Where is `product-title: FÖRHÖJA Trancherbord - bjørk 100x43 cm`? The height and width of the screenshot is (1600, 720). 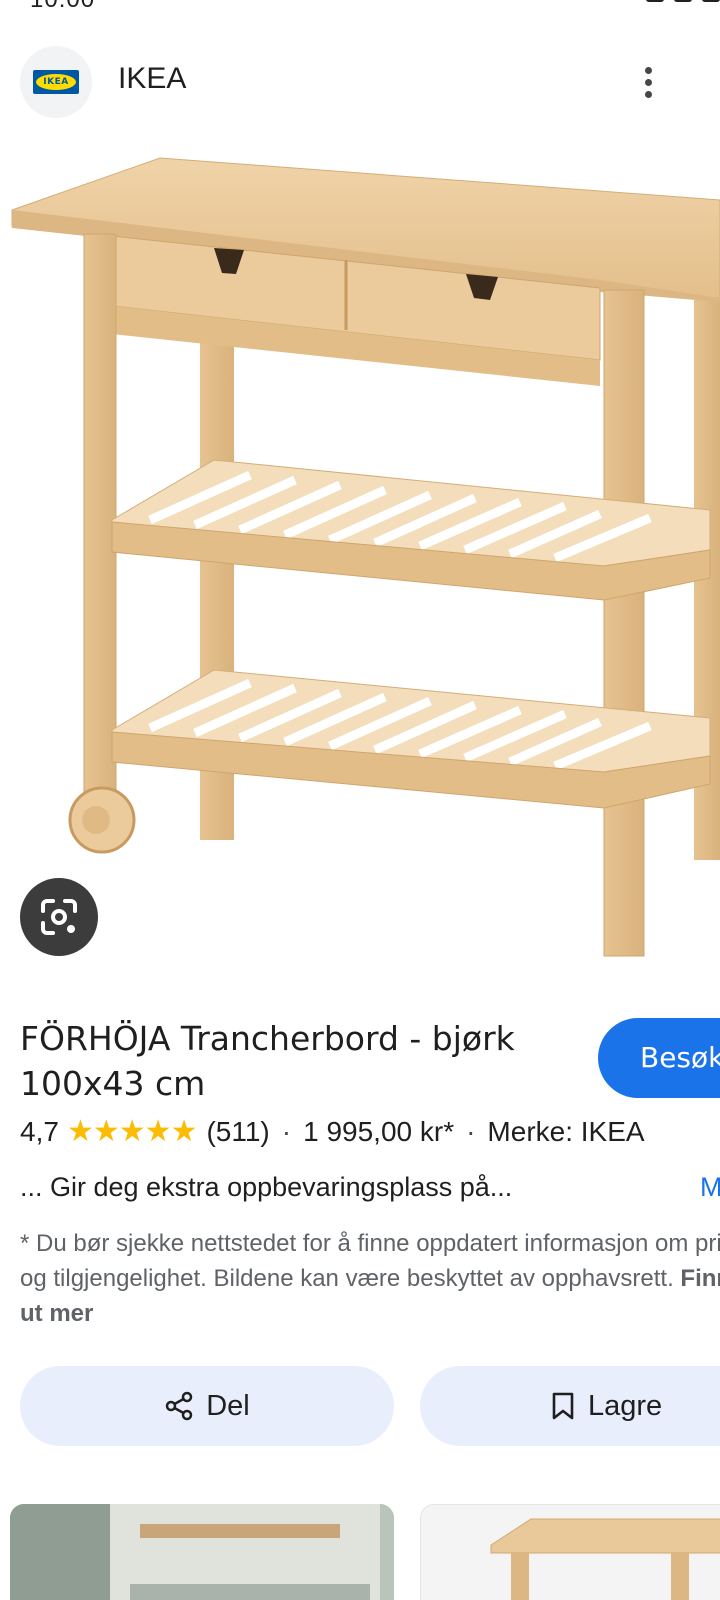 product-title: FÖRHÖJA Trancherbord - bjørk 100x43 cm is located at coordinates (300, 1061).